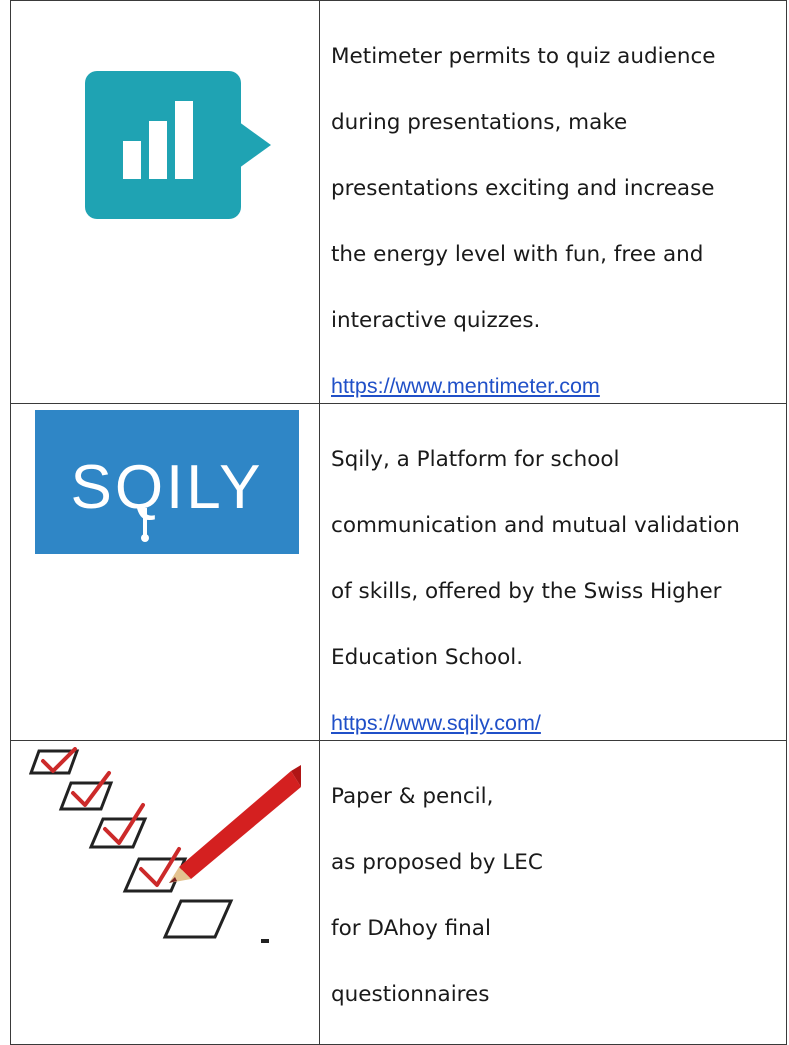  I want to click on desc-line: during presentations, make, so click(479, 122).